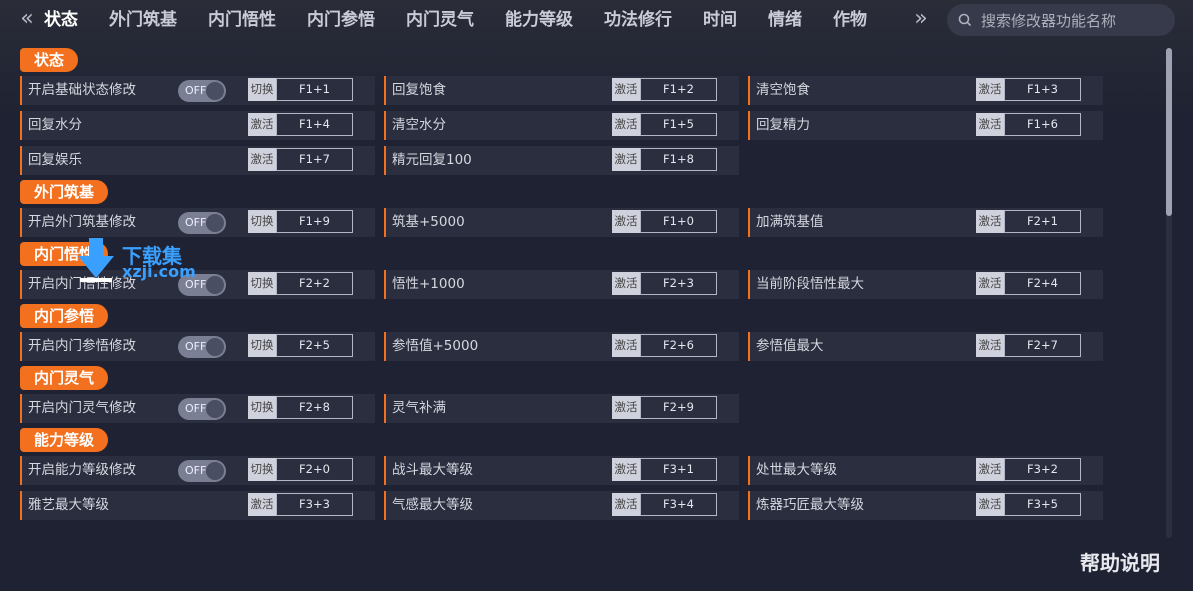  Describe the element at coordinates (785, 20) in the screenshot. I see `tab-8: 情绪` at that location.